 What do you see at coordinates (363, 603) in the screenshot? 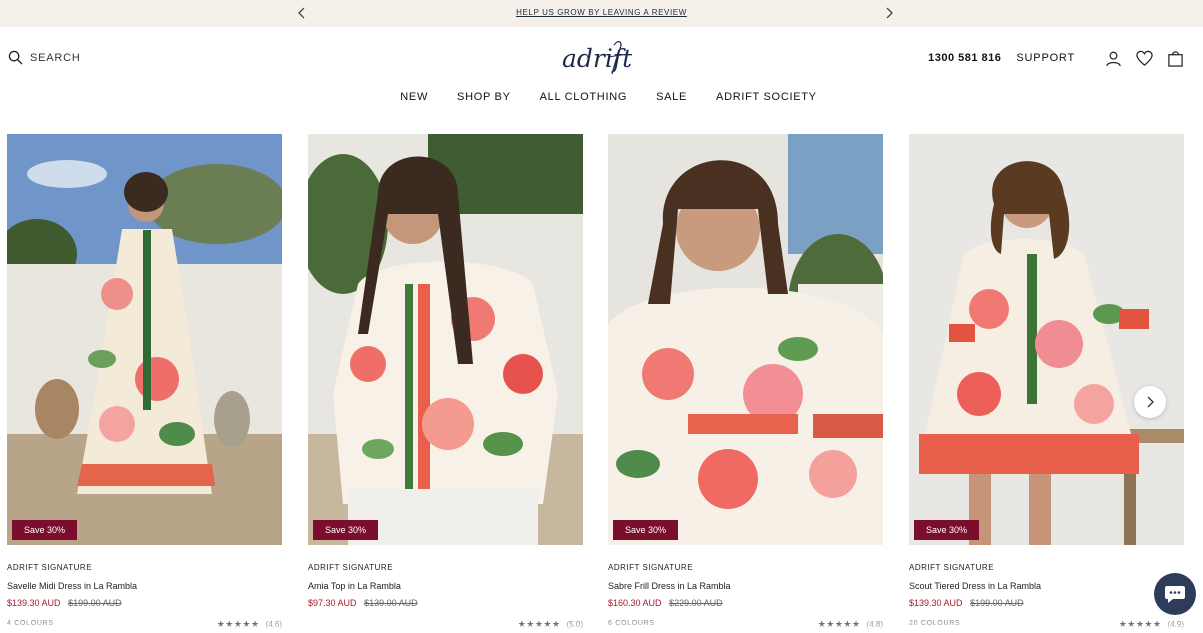
I see `product-price: $97.30 AUD $139.00 AUD` at bounding box center [363, 603].